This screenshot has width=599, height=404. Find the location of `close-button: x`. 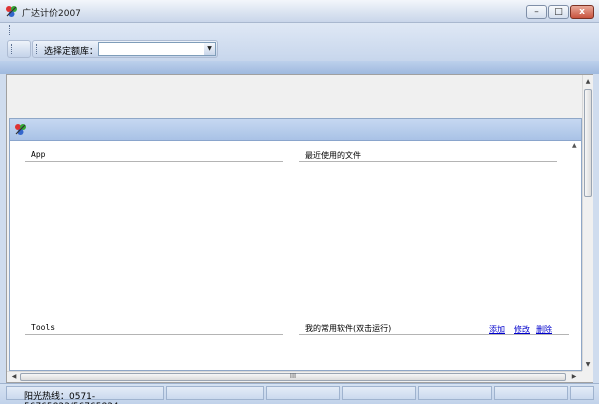

close-button: x is located at coordinates (582, 12).